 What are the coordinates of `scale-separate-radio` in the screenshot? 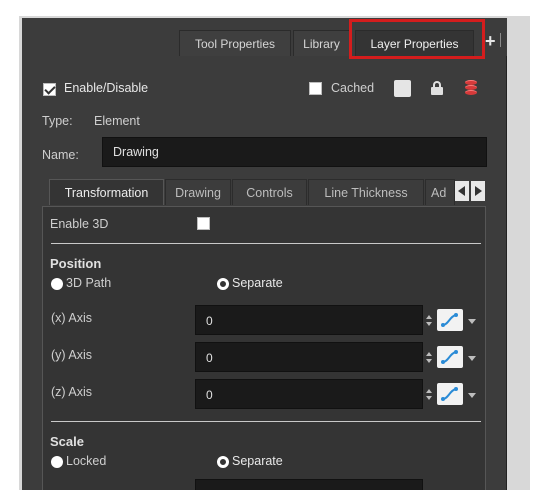 It's located at (223, 462).